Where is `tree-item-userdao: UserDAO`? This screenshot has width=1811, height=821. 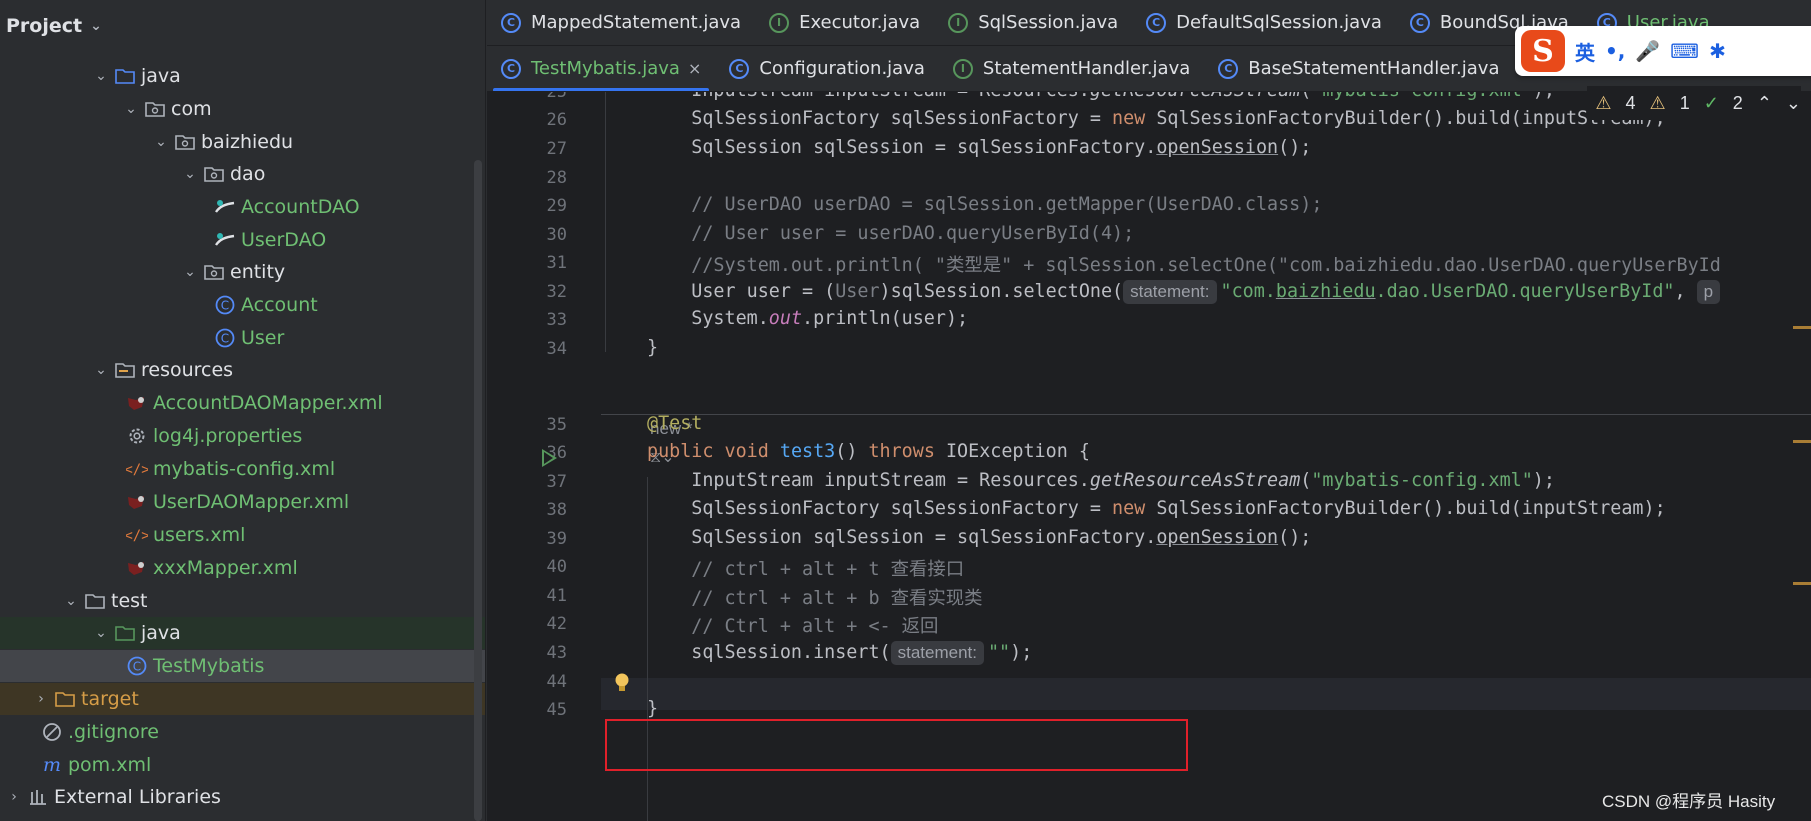 tree-item-userdao: UserDAO is located at coordinates (242, 240).